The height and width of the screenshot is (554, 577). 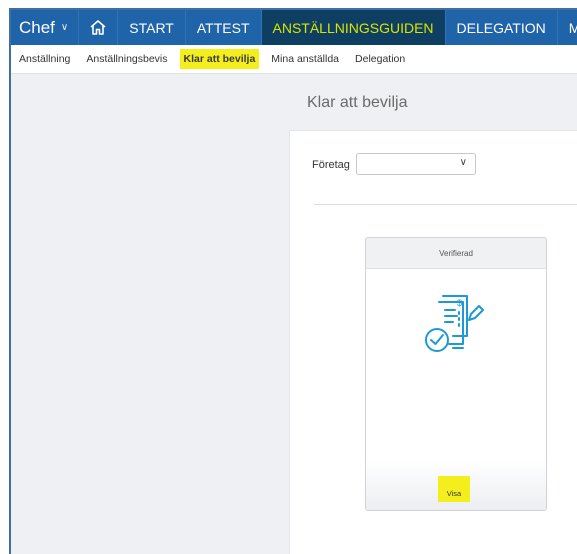 I want to click on role-selector: Chef ∨, so click(x=45, y=27).